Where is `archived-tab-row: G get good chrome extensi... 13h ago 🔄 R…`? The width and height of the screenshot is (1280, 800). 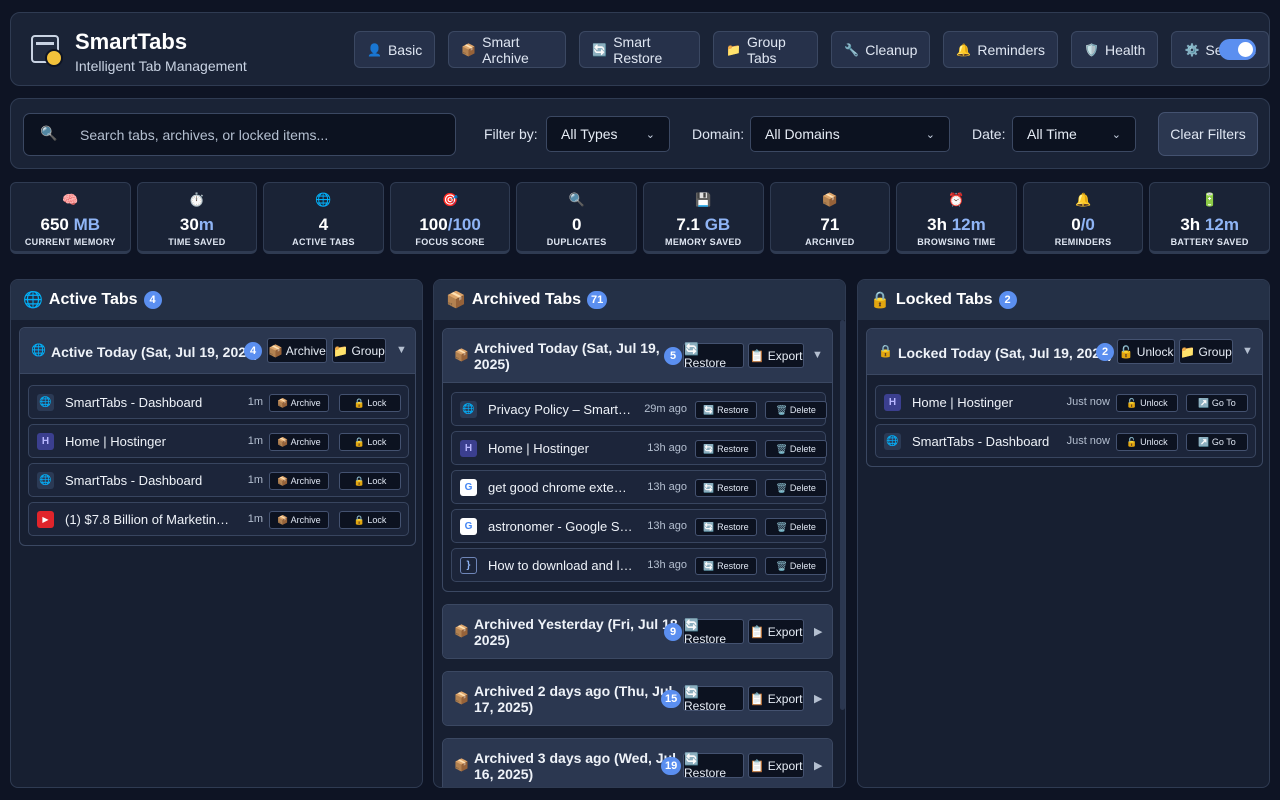 archived-tab-row: G get good chrome extensi... 13h ago 🔄 R… is located at coordinates (639, 487).